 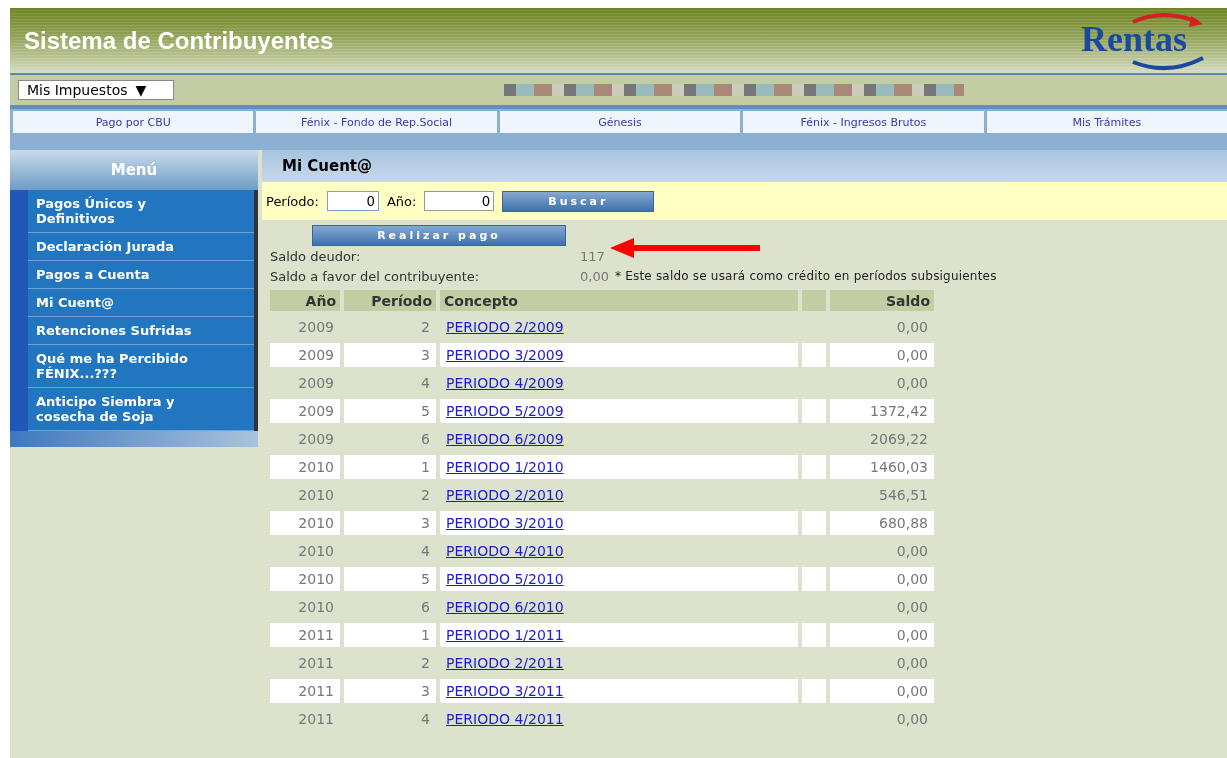 I want to click on column-header: Período, so click(x=390, y=300).